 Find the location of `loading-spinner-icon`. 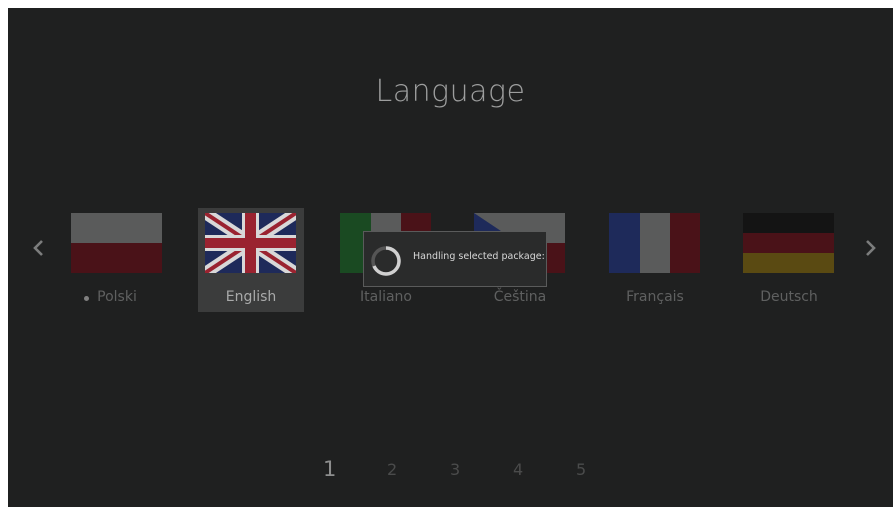

loading-spinner-icon is located at coordinates (386, 261).